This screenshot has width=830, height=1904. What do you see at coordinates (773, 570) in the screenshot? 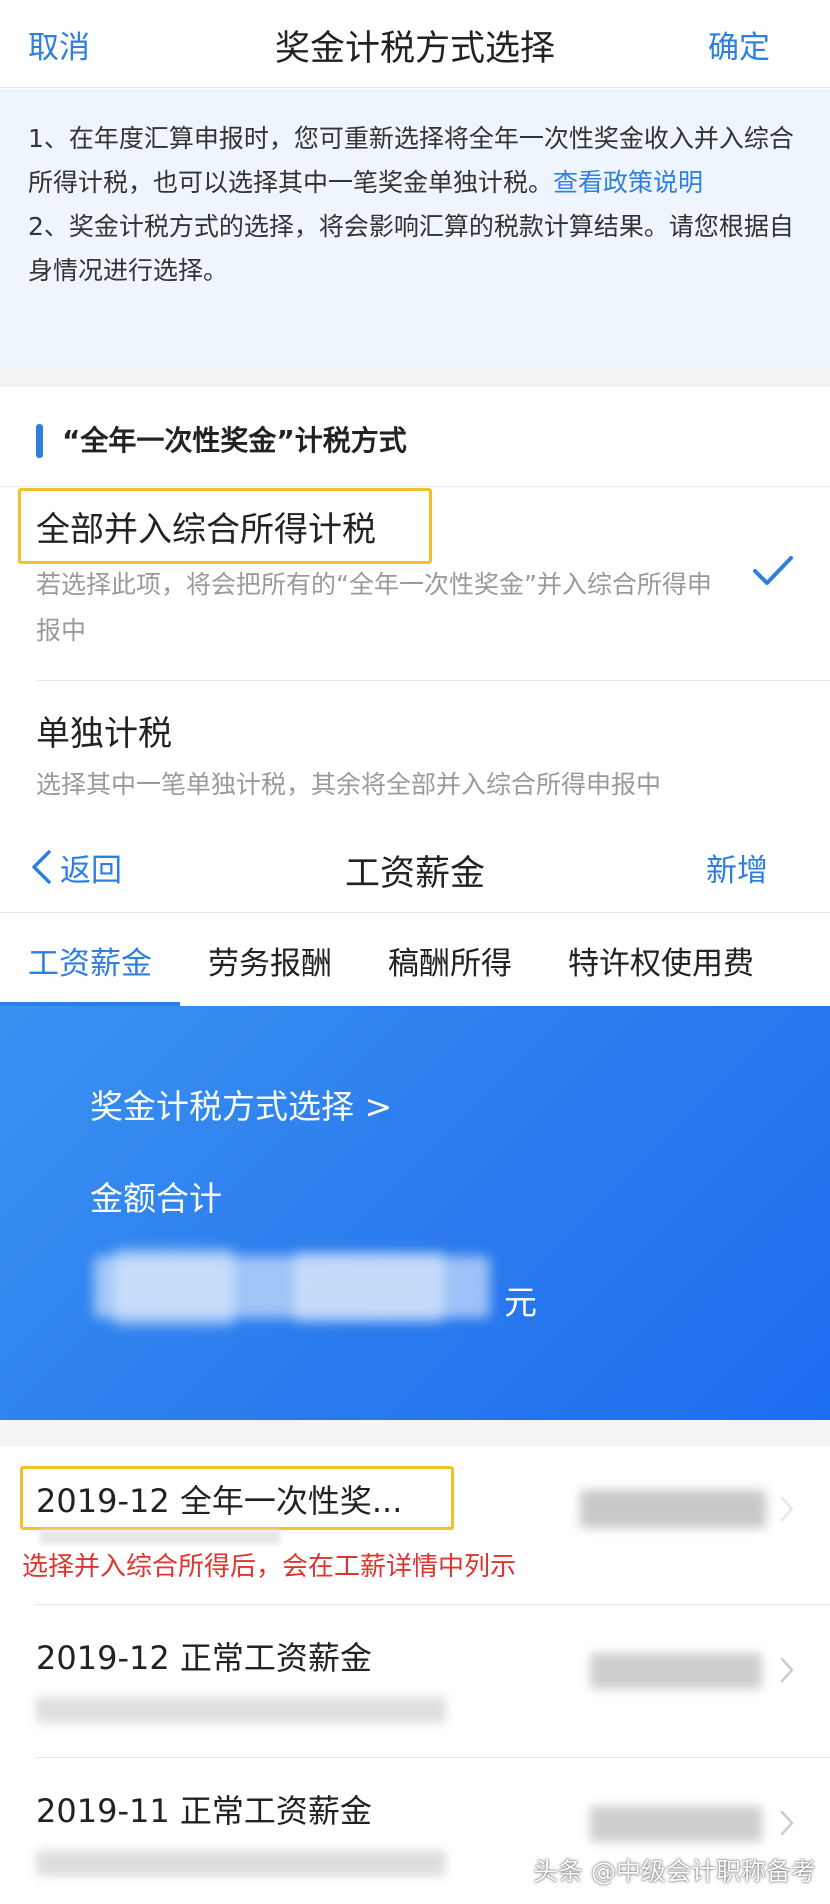
I see `checkmark-icon` at bounding box center [773, 570].